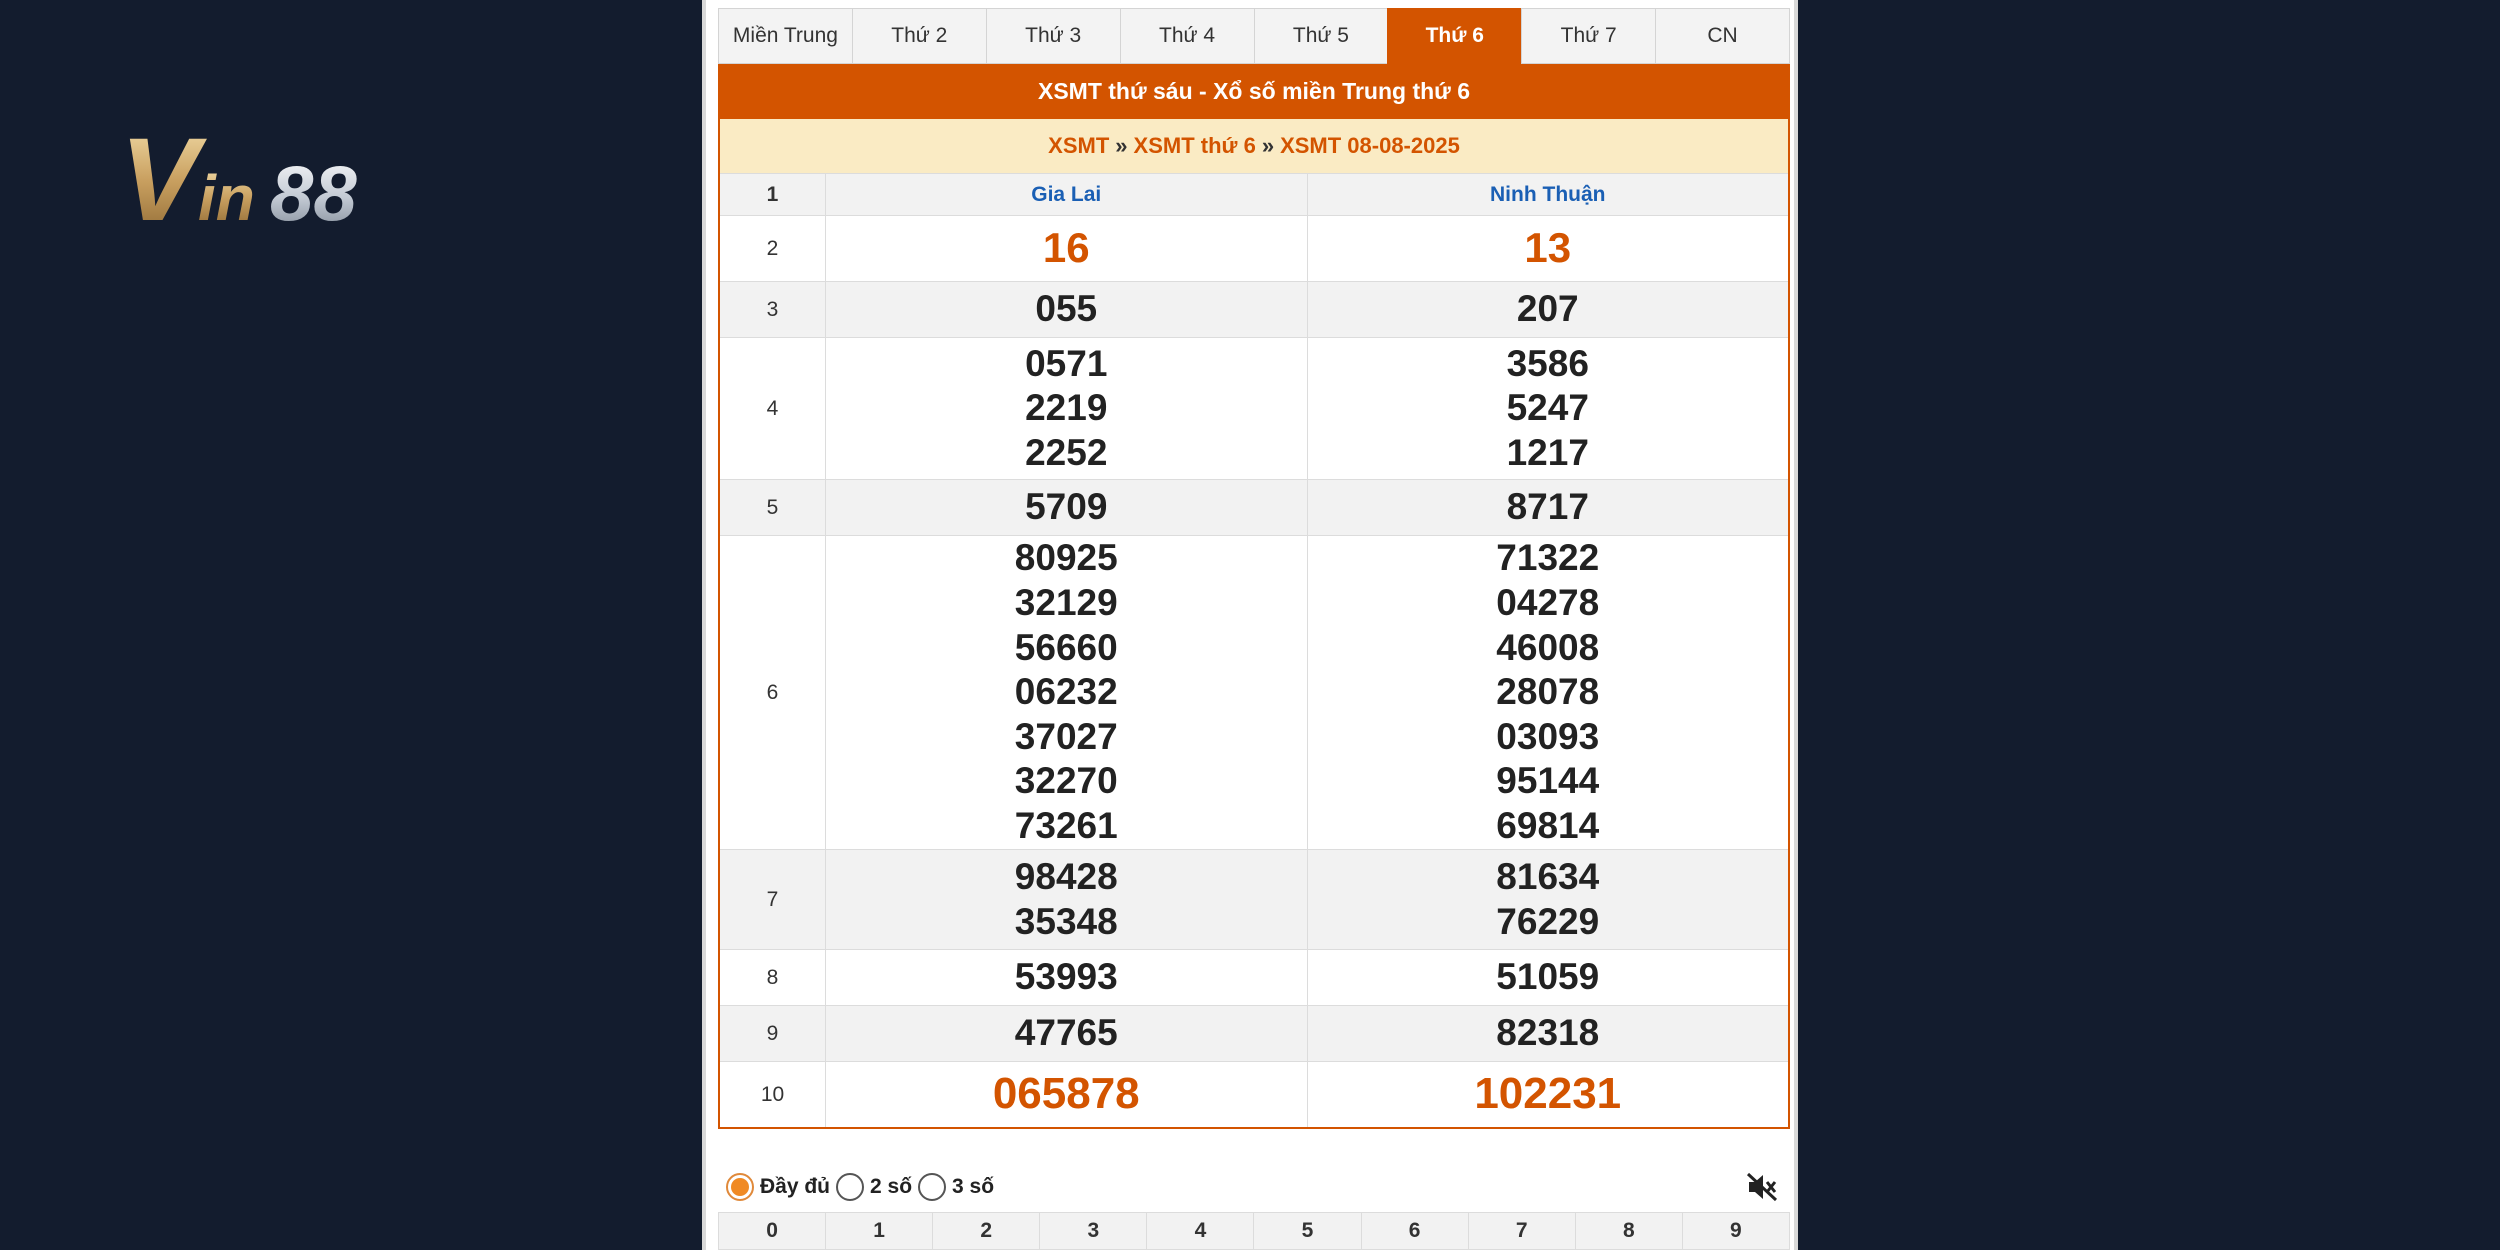  I want to click on tab-4: Thứ 5, so click(1320, 36).